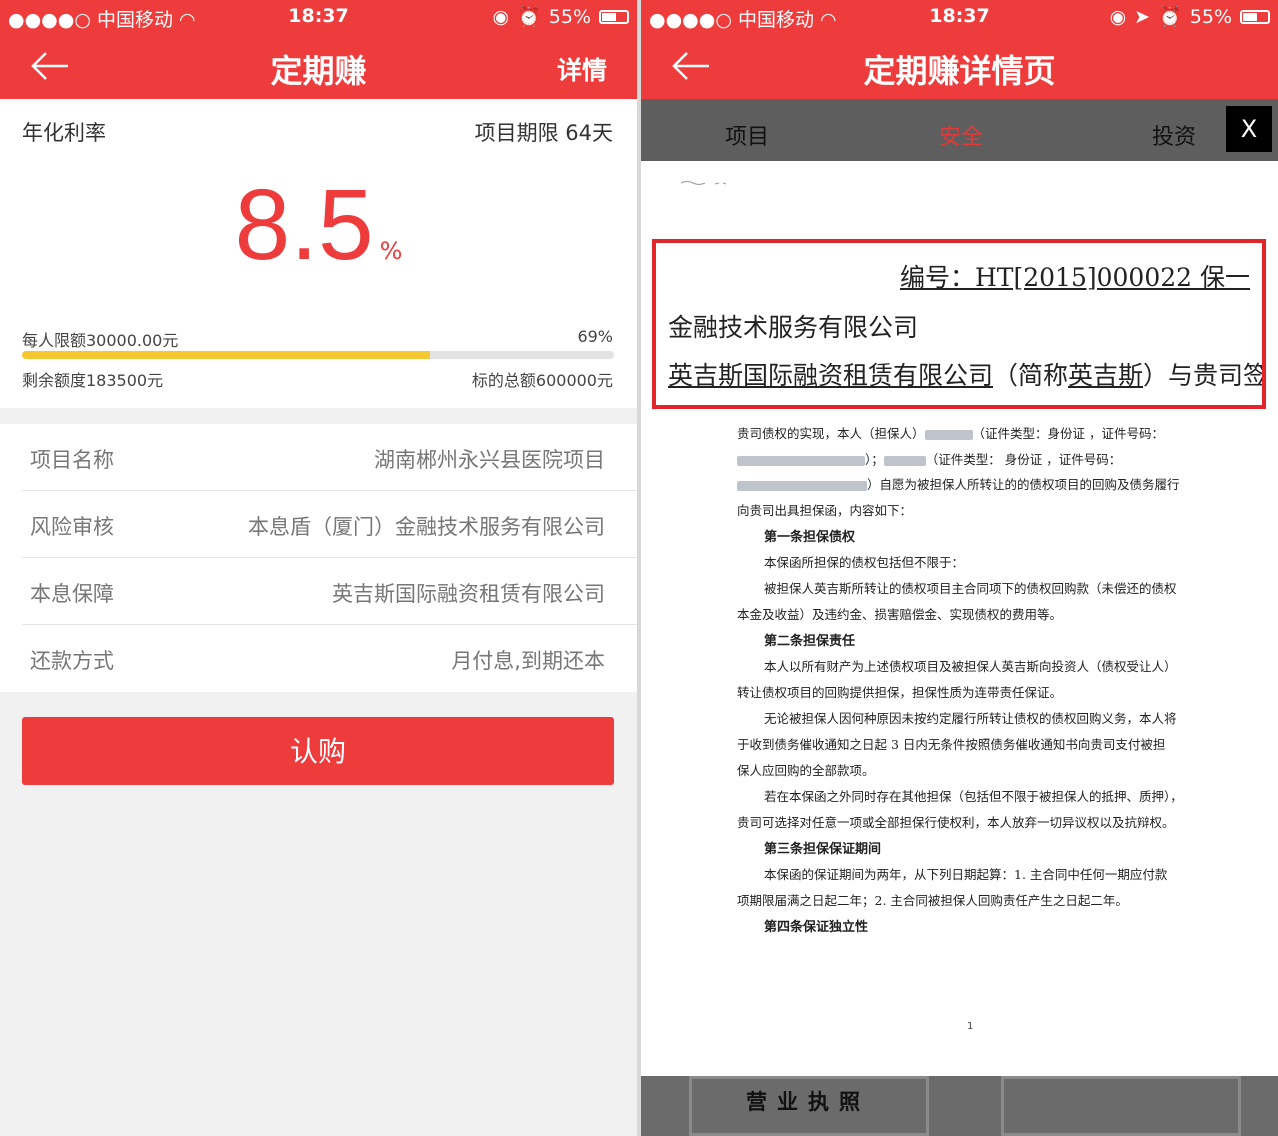 This screenshot has width=1278, height=1136. I want to click on progress-bar, so click(318, 355).